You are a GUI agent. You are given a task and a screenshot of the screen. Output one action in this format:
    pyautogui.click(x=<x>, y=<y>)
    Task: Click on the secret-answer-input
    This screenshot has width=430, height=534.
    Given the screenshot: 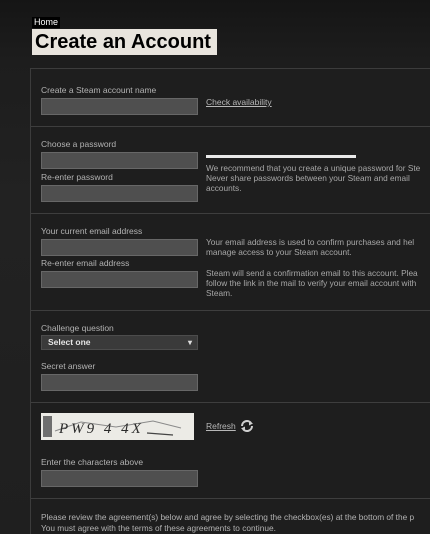 What is the action you would take?
    pyautogui.click(x=119, y=382)
    